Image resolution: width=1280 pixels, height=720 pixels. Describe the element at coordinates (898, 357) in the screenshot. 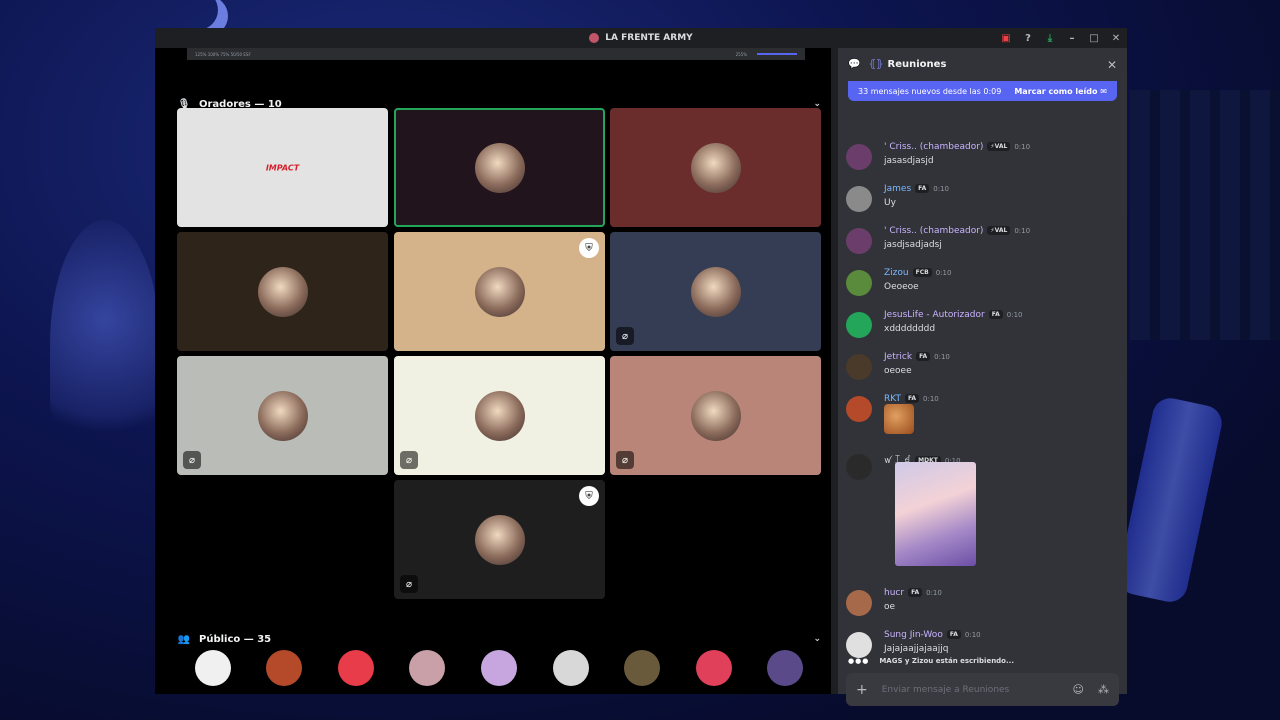

I see `author-name: Jetrick` at that location.